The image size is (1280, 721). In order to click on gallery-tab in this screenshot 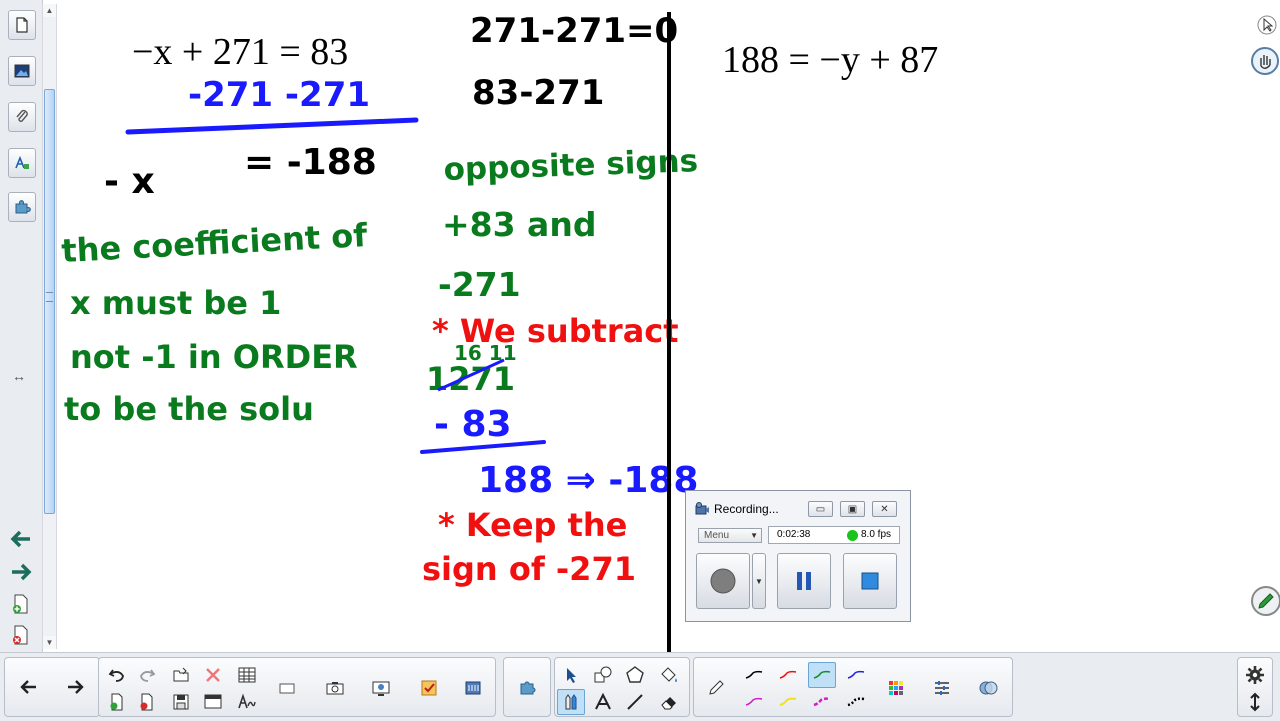, I will do `click(22, 71)`.